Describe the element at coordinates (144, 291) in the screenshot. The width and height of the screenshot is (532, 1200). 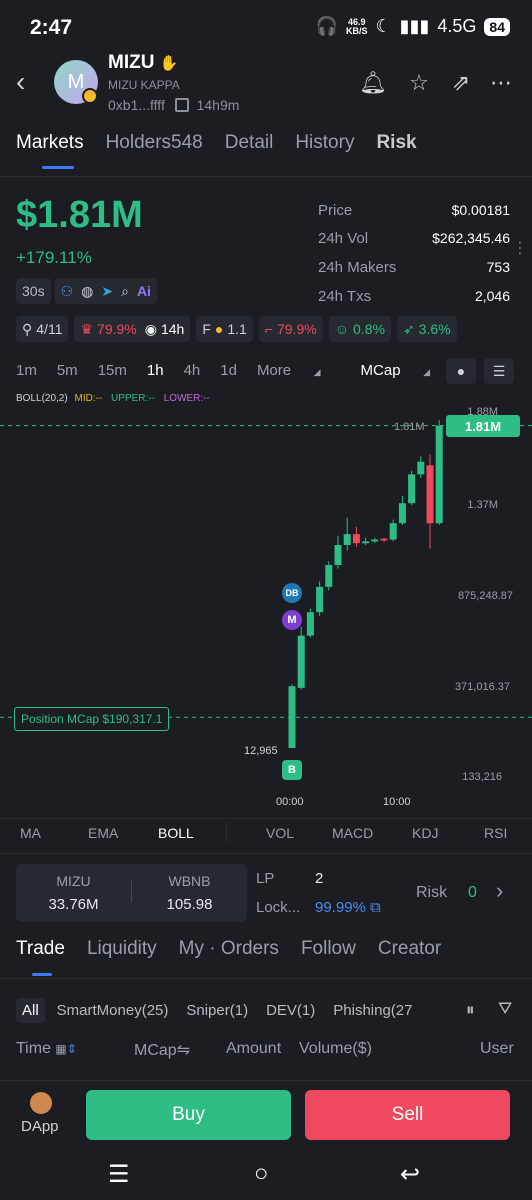
I see `ai-icon: Ai` at that location.